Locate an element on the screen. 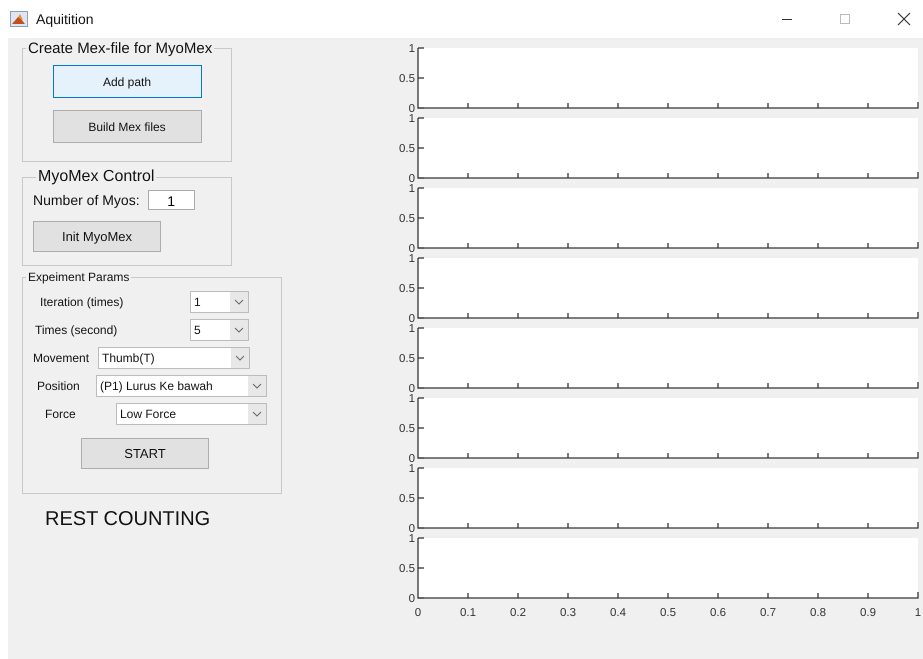  close-icon is located at coordinates (904, 19).